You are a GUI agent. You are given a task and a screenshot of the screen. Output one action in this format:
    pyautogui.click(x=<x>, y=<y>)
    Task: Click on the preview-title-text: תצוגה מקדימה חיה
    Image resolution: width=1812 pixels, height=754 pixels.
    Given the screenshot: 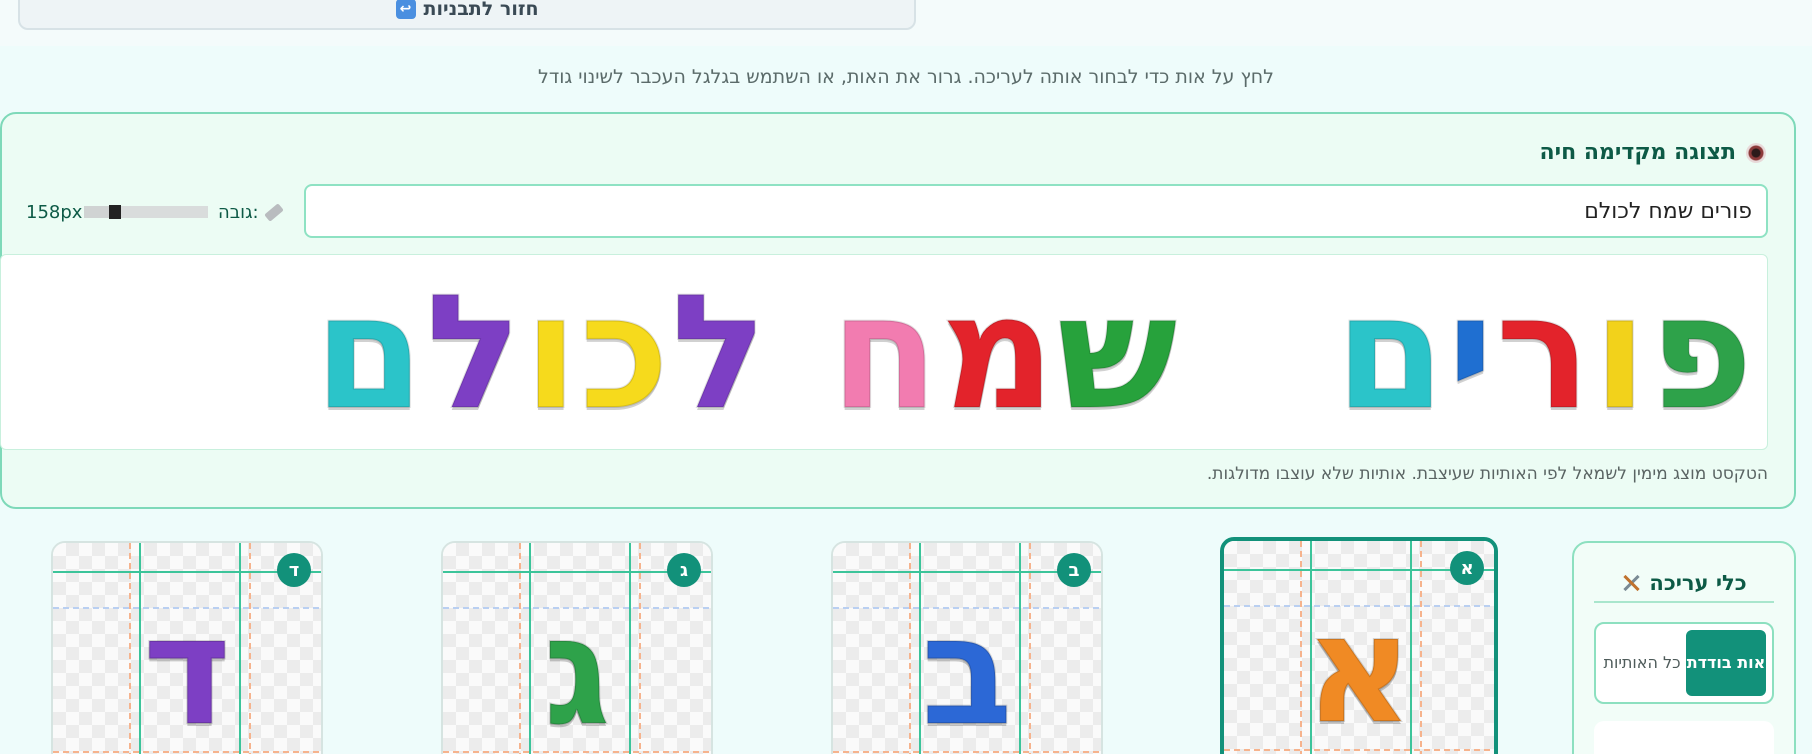 What is the action you would take?
    pyautogui.click(x=1637, y=152)
    